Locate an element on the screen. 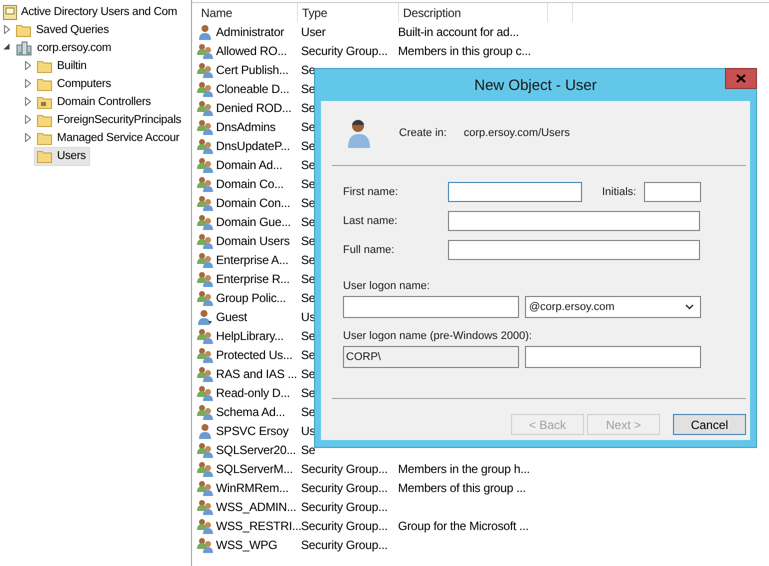 Image resolution: width=769 pixels, height=566 pixels. field-label: User logon name: is located at coordinates (387, 286).